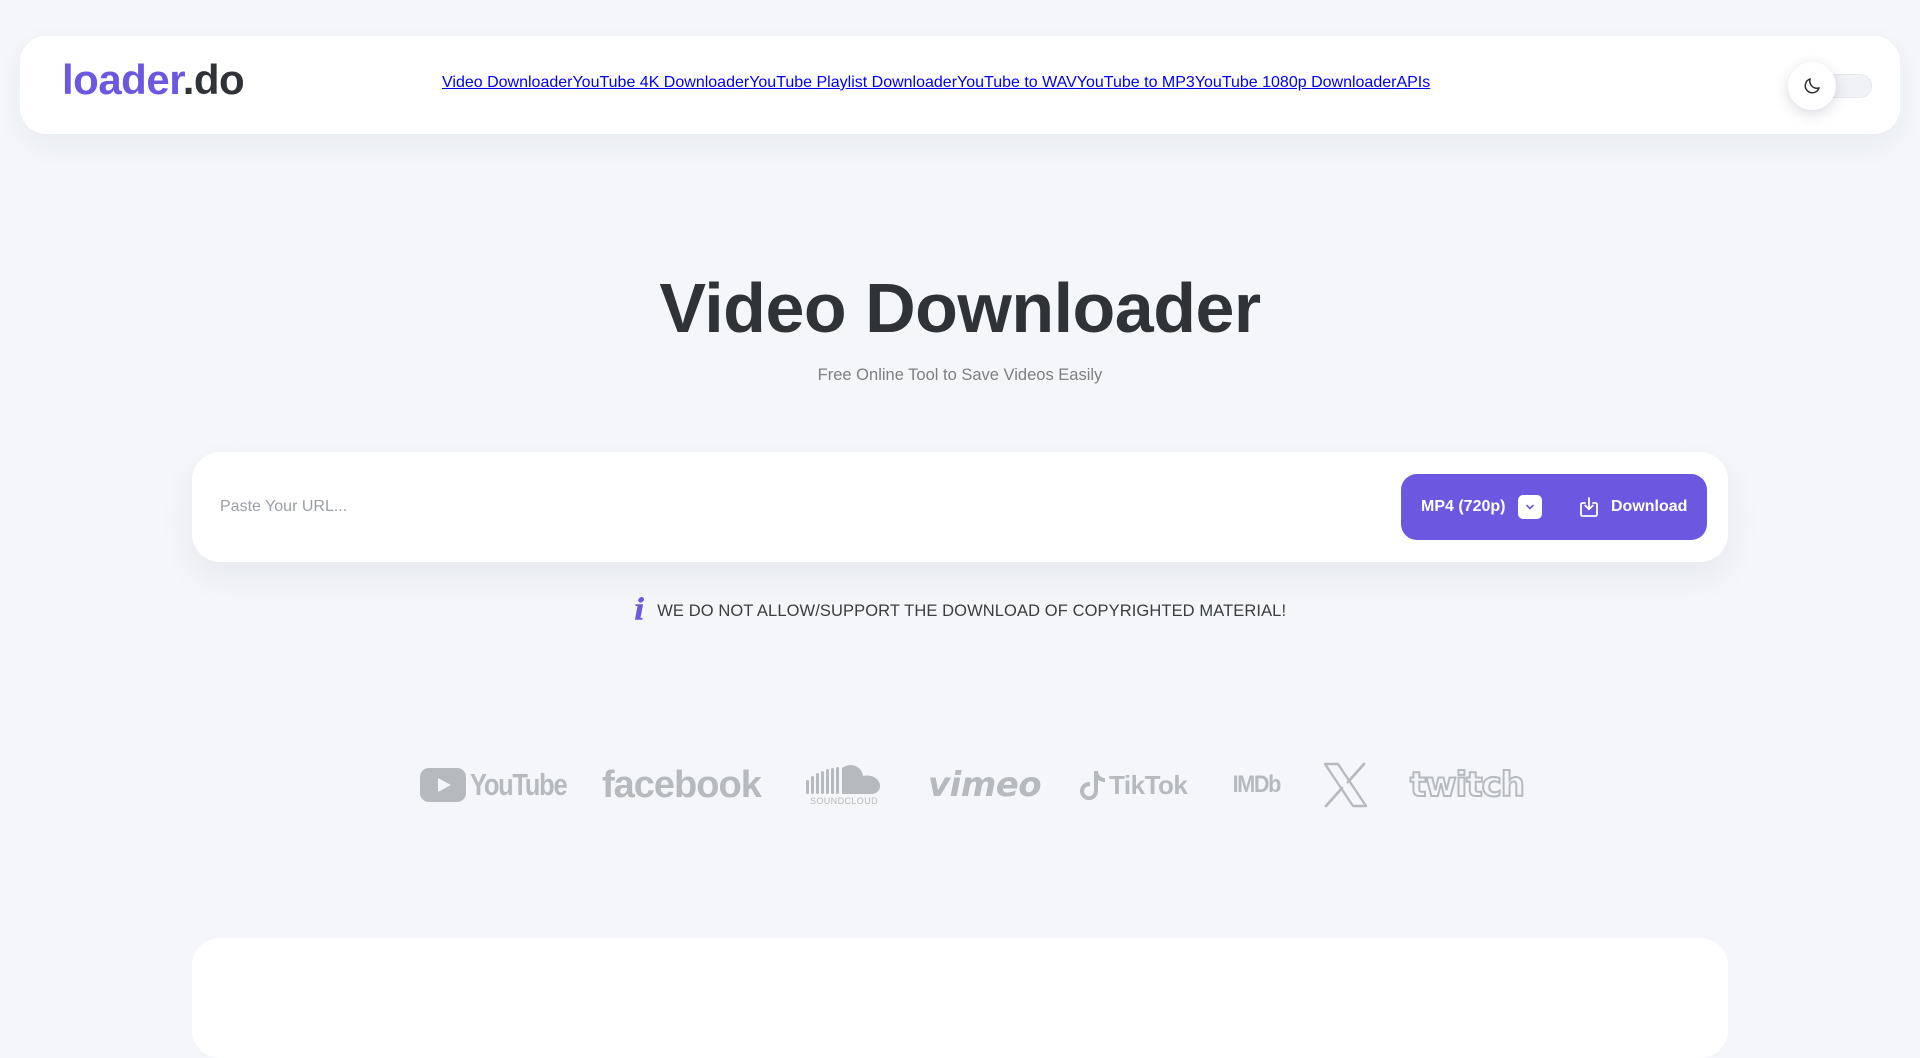 The width and height of the screenshot is (1920, 1058). Describe the element at coordinates (1554, 507) in the screenshot. I see `download-action-group: MP4 (720p) Download` at that location.